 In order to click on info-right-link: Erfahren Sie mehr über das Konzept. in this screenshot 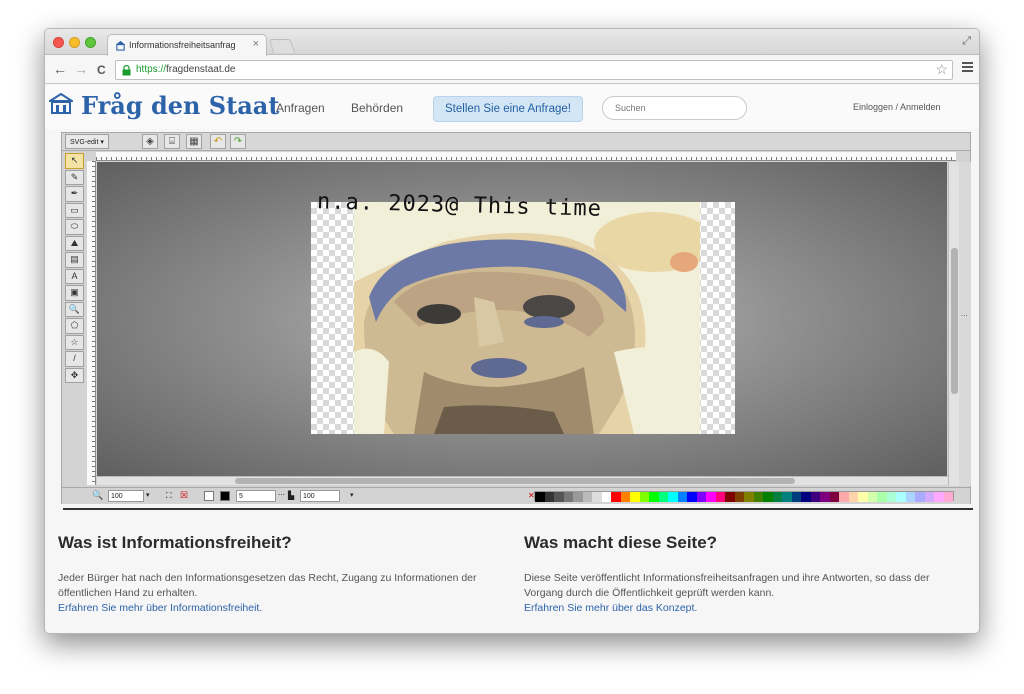, I will do `click(734, 608)`.